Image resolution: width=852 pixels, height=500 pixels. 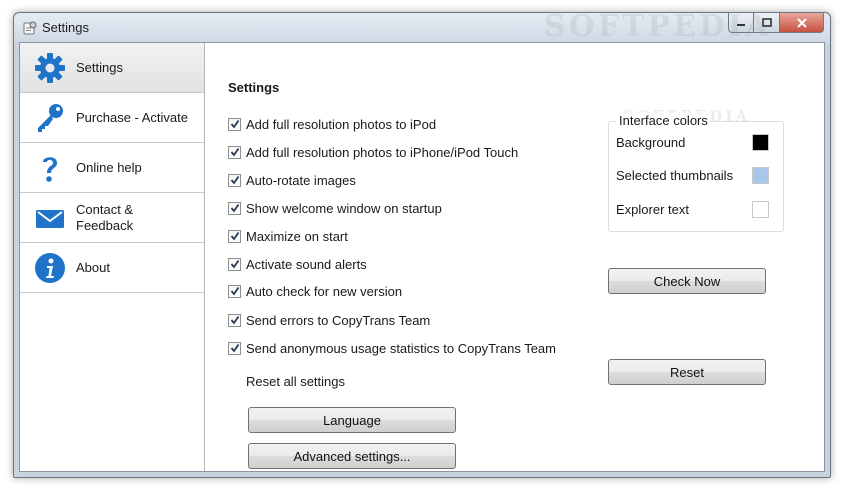 What do you see at coordinates (30, 28) in the screenshot?
I see `app-icon` at bounding box center [30, 28].